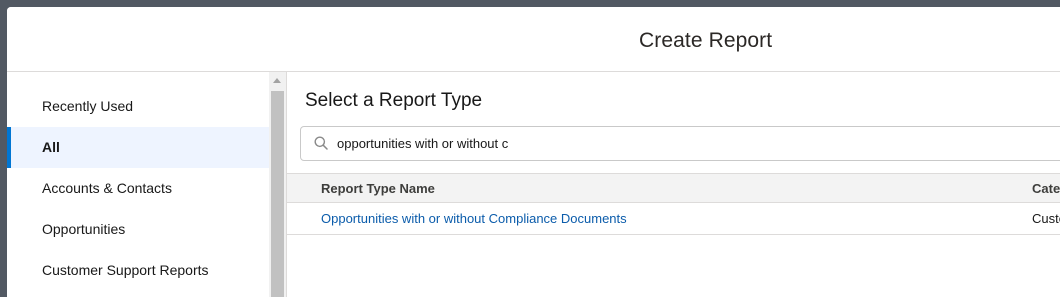  I want to click on sidebar-item-opportunities: Opportunities, so click(138, 229).